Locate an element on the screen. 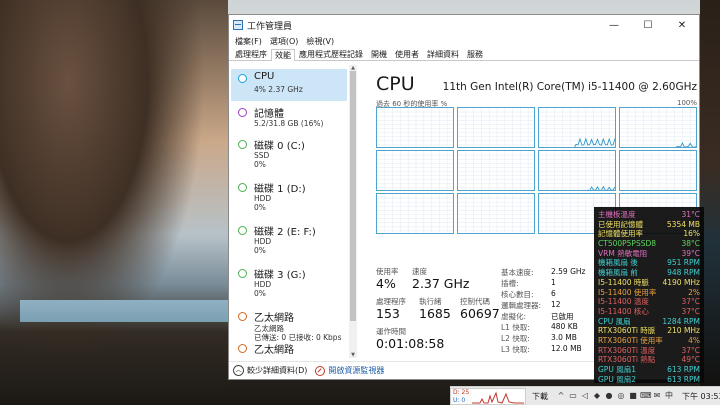 Image resolution: width=720 pixels, height=405 pixels. ethernet-ring-icon is located at coordinates (242, 316).